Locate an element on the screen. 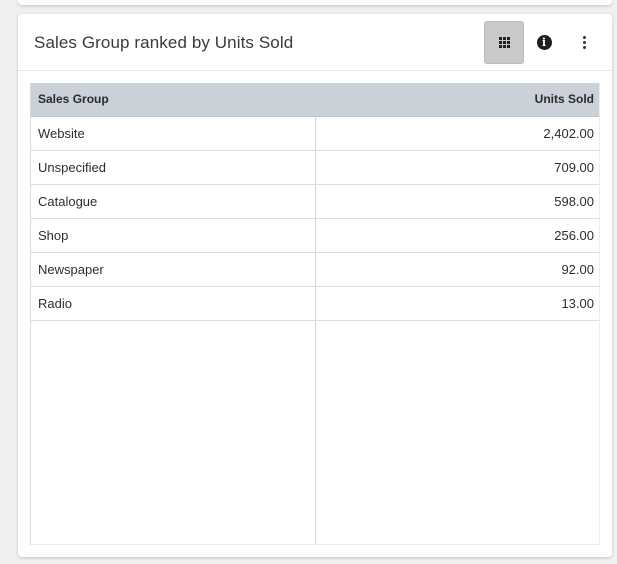 The height and width of the screenshot is (564, 617). widget-header: Sales Group ranked by Units Sold i is located at coordinates (315, 42).